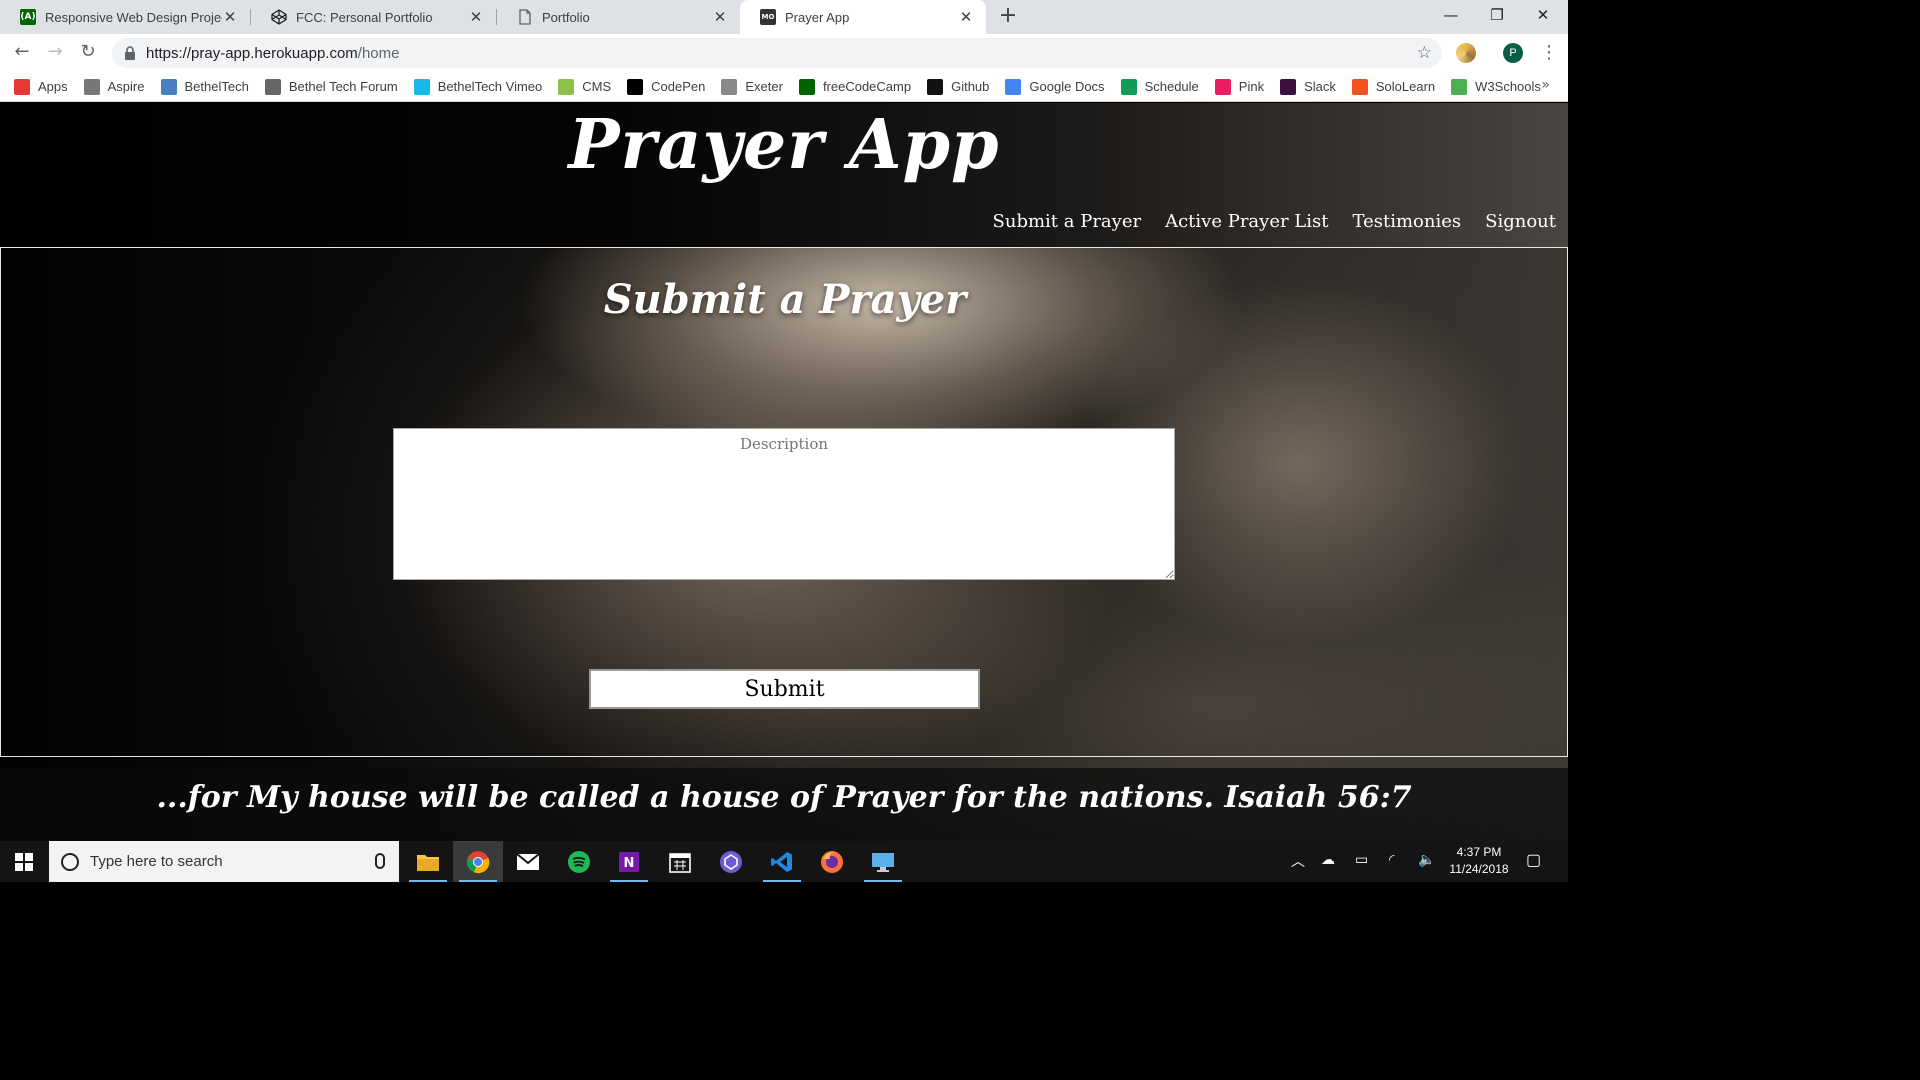 The image size is (1920, 1080). What do you see at coordinates (1055, 86) in the screenshot?
I see `bookmark-google-docs: Google Docs` at bounding box center [1055, 86].